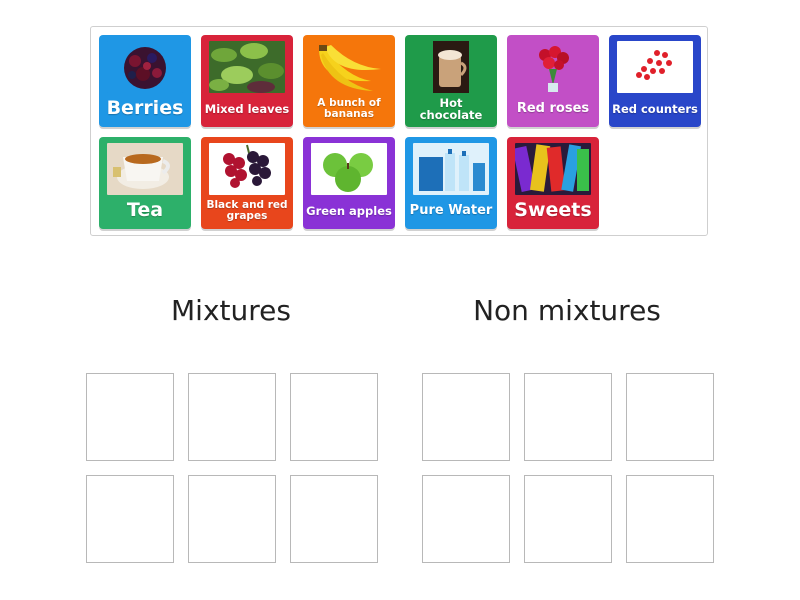 The width and height of the screenshot is (800, 600). What do you see at coordinates (567, 310) in the screenshot?
I see `group-heading-non-mixtures: Non mixtures` at bounding box center [567, 310].